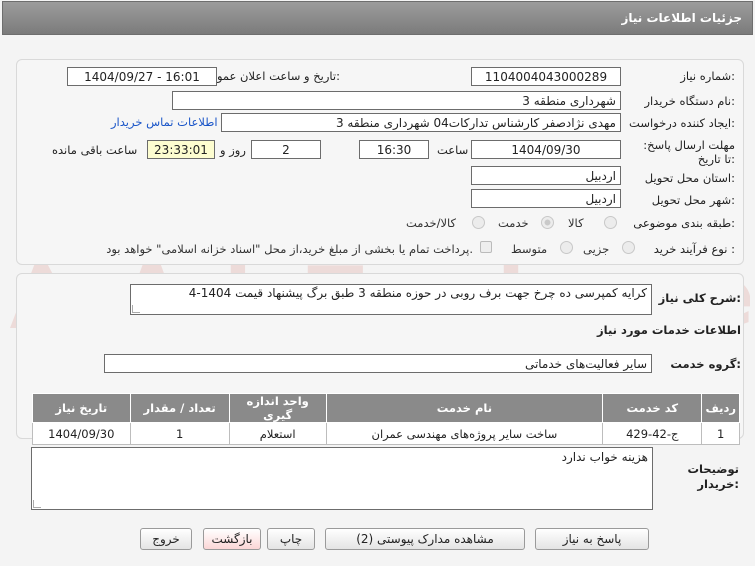 Image resolution: width=755 pixels, height=566 pixels. What do you see at coordinates (689, 178) in the screenshot?
I see `province-label: استان محل تحویل:` at bounding box center [689, 178].